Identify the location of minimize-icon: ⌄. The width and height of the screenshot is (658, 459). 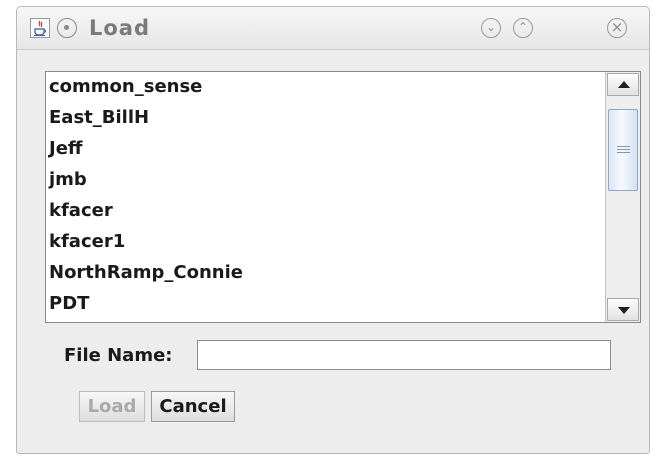
(491, 28).